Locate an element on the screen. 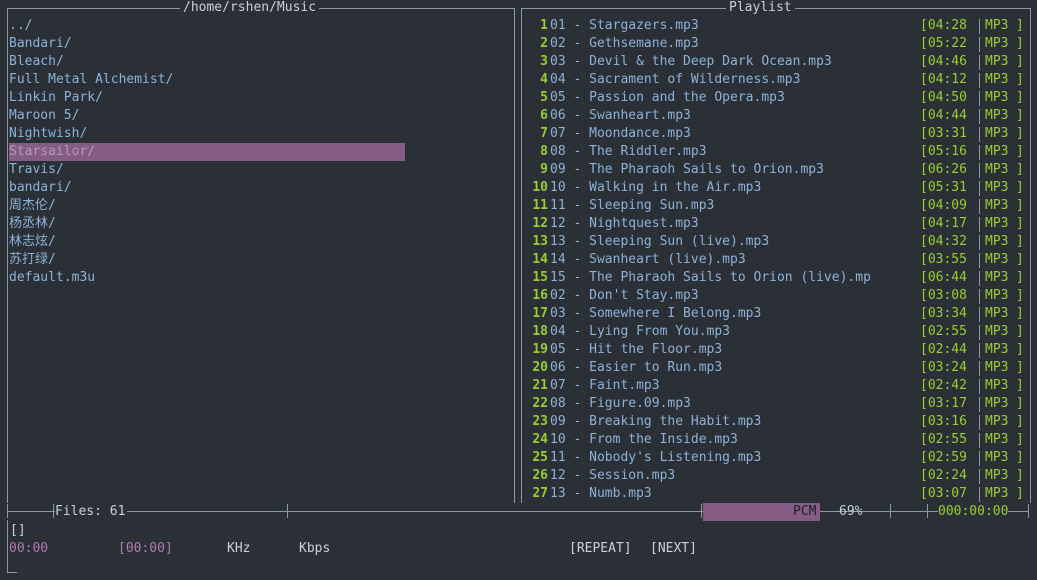  track-title: 13 - Numb.mp3 is located at coordinates (734, 494).